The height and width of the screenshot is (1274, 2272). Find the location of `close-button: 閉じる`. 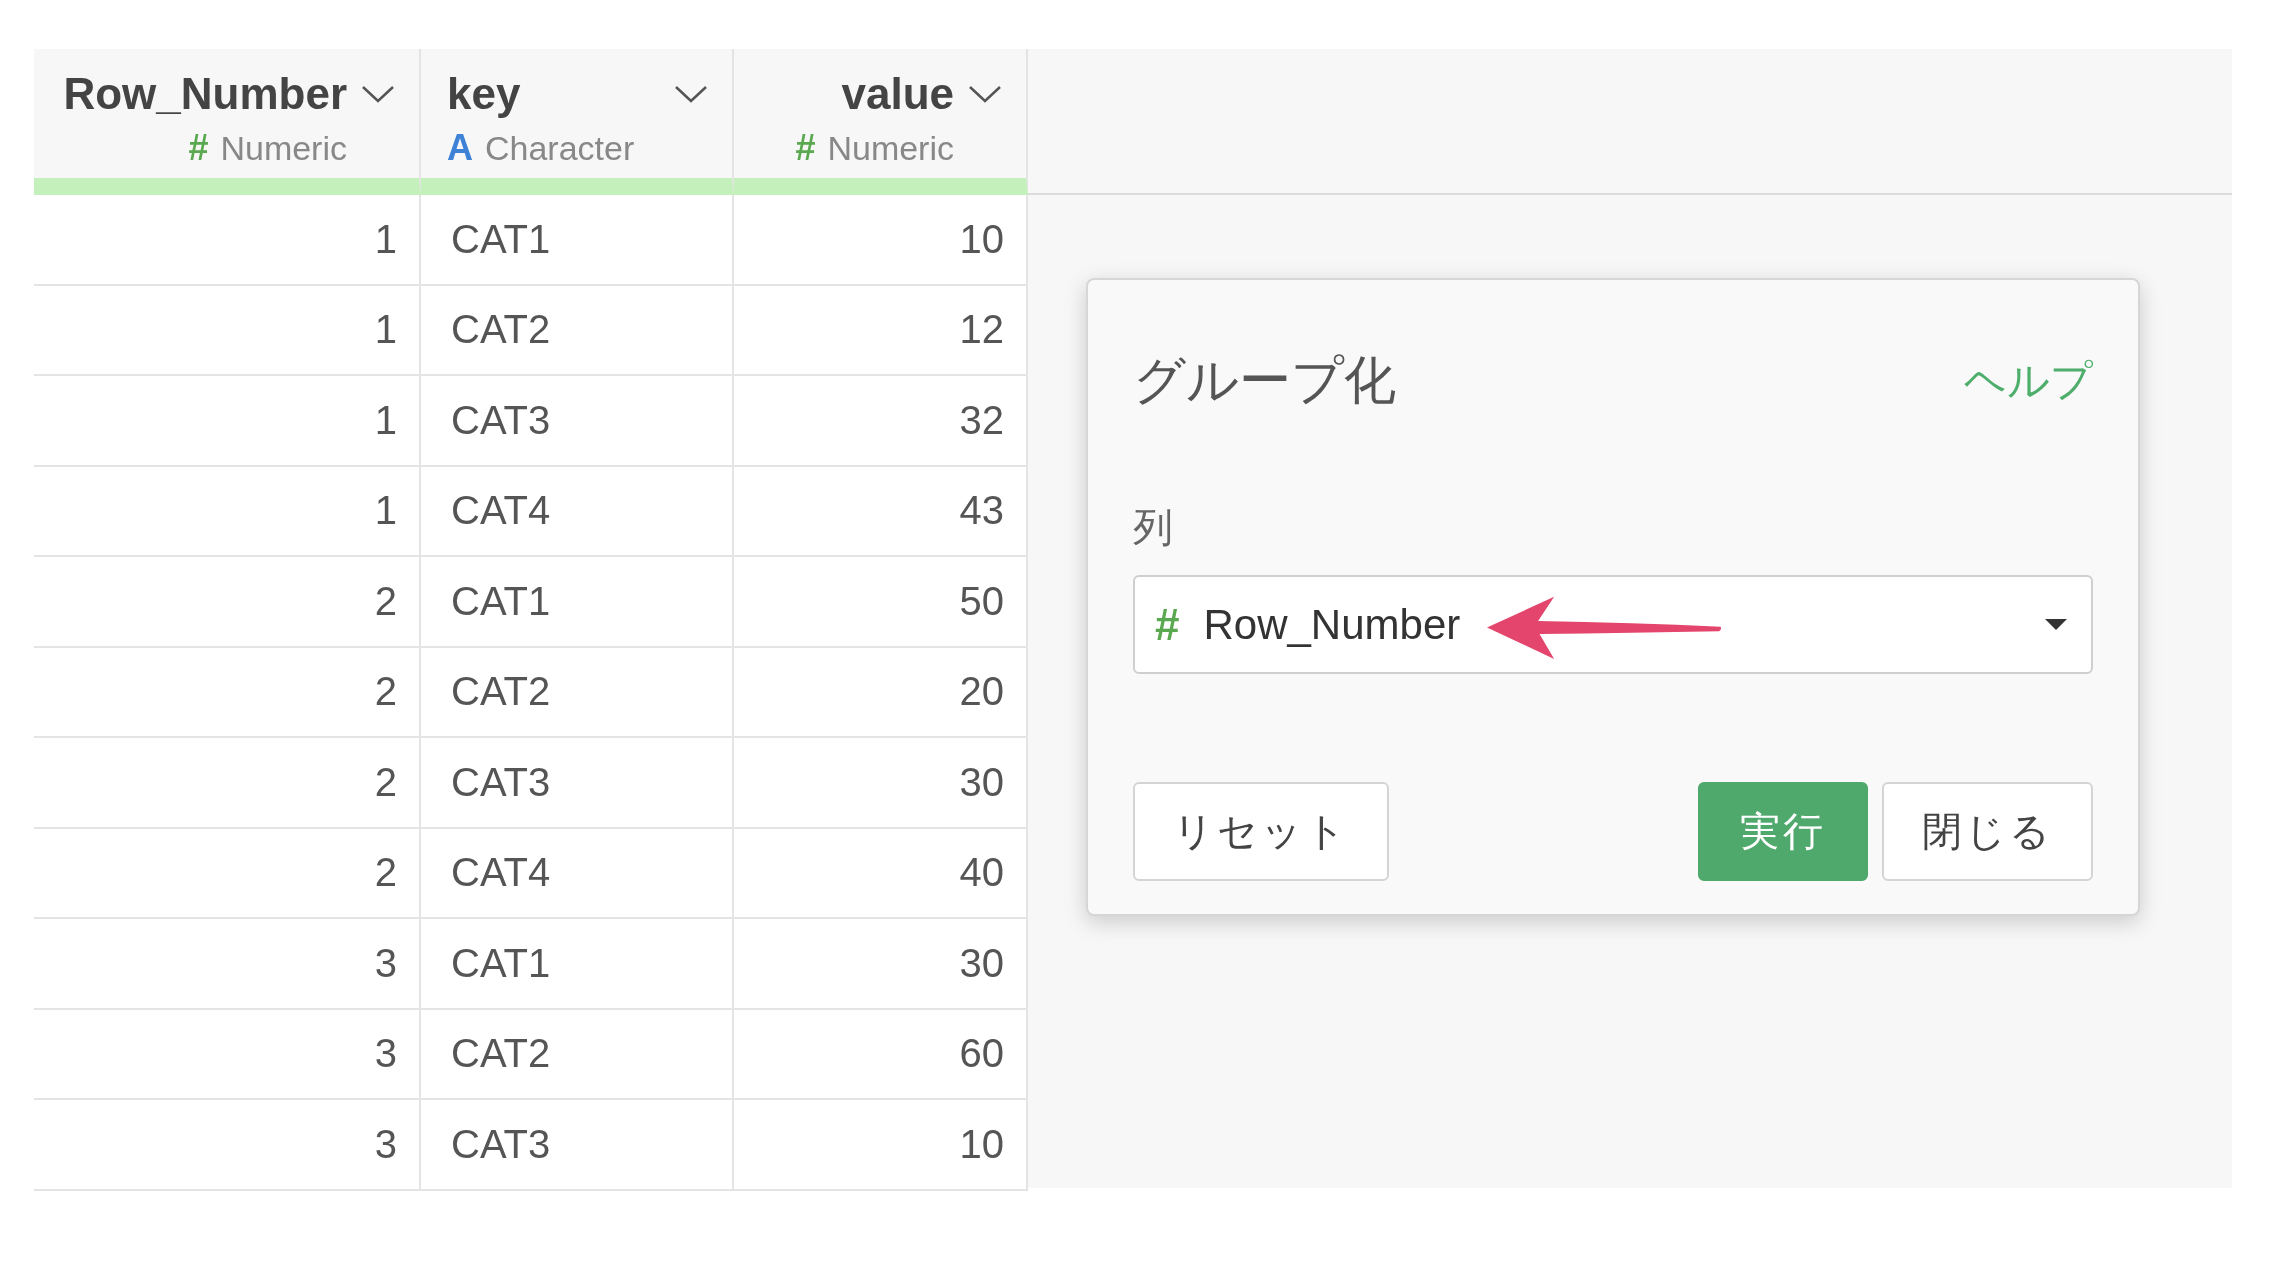

close-button: 閉じる is located at coordinates (1987, 831).